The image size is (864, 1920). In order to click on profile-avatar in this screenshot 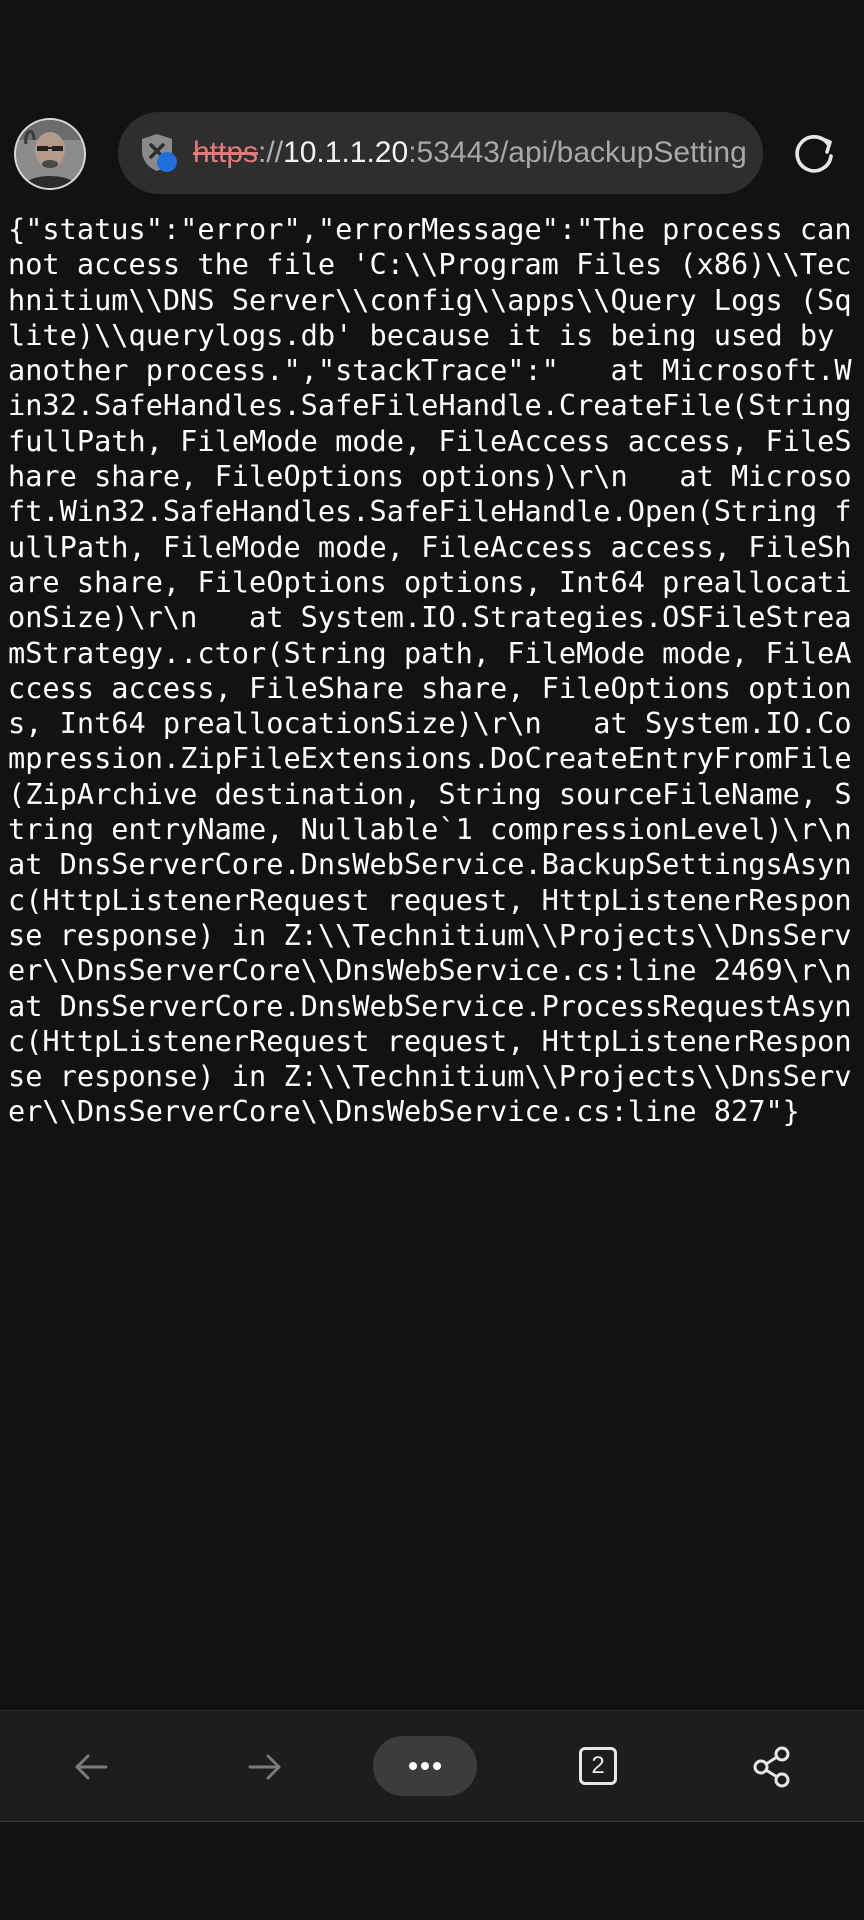, I will do `click(50, 154)`.